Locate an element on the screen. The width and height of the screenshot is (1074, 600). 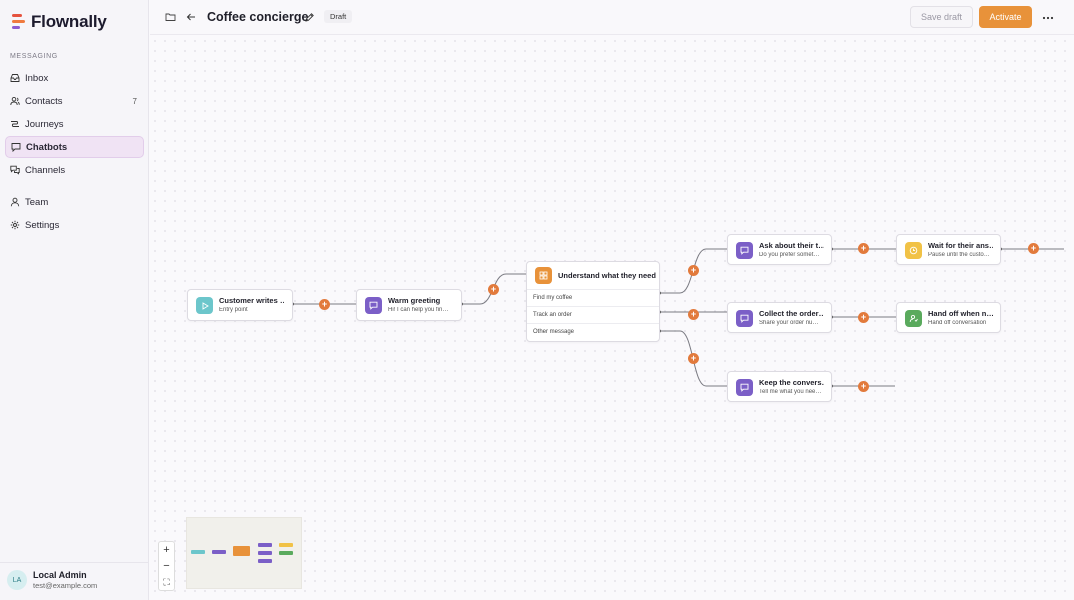
sidebar-item-label: Contacts is located at coordinates (44, 101).